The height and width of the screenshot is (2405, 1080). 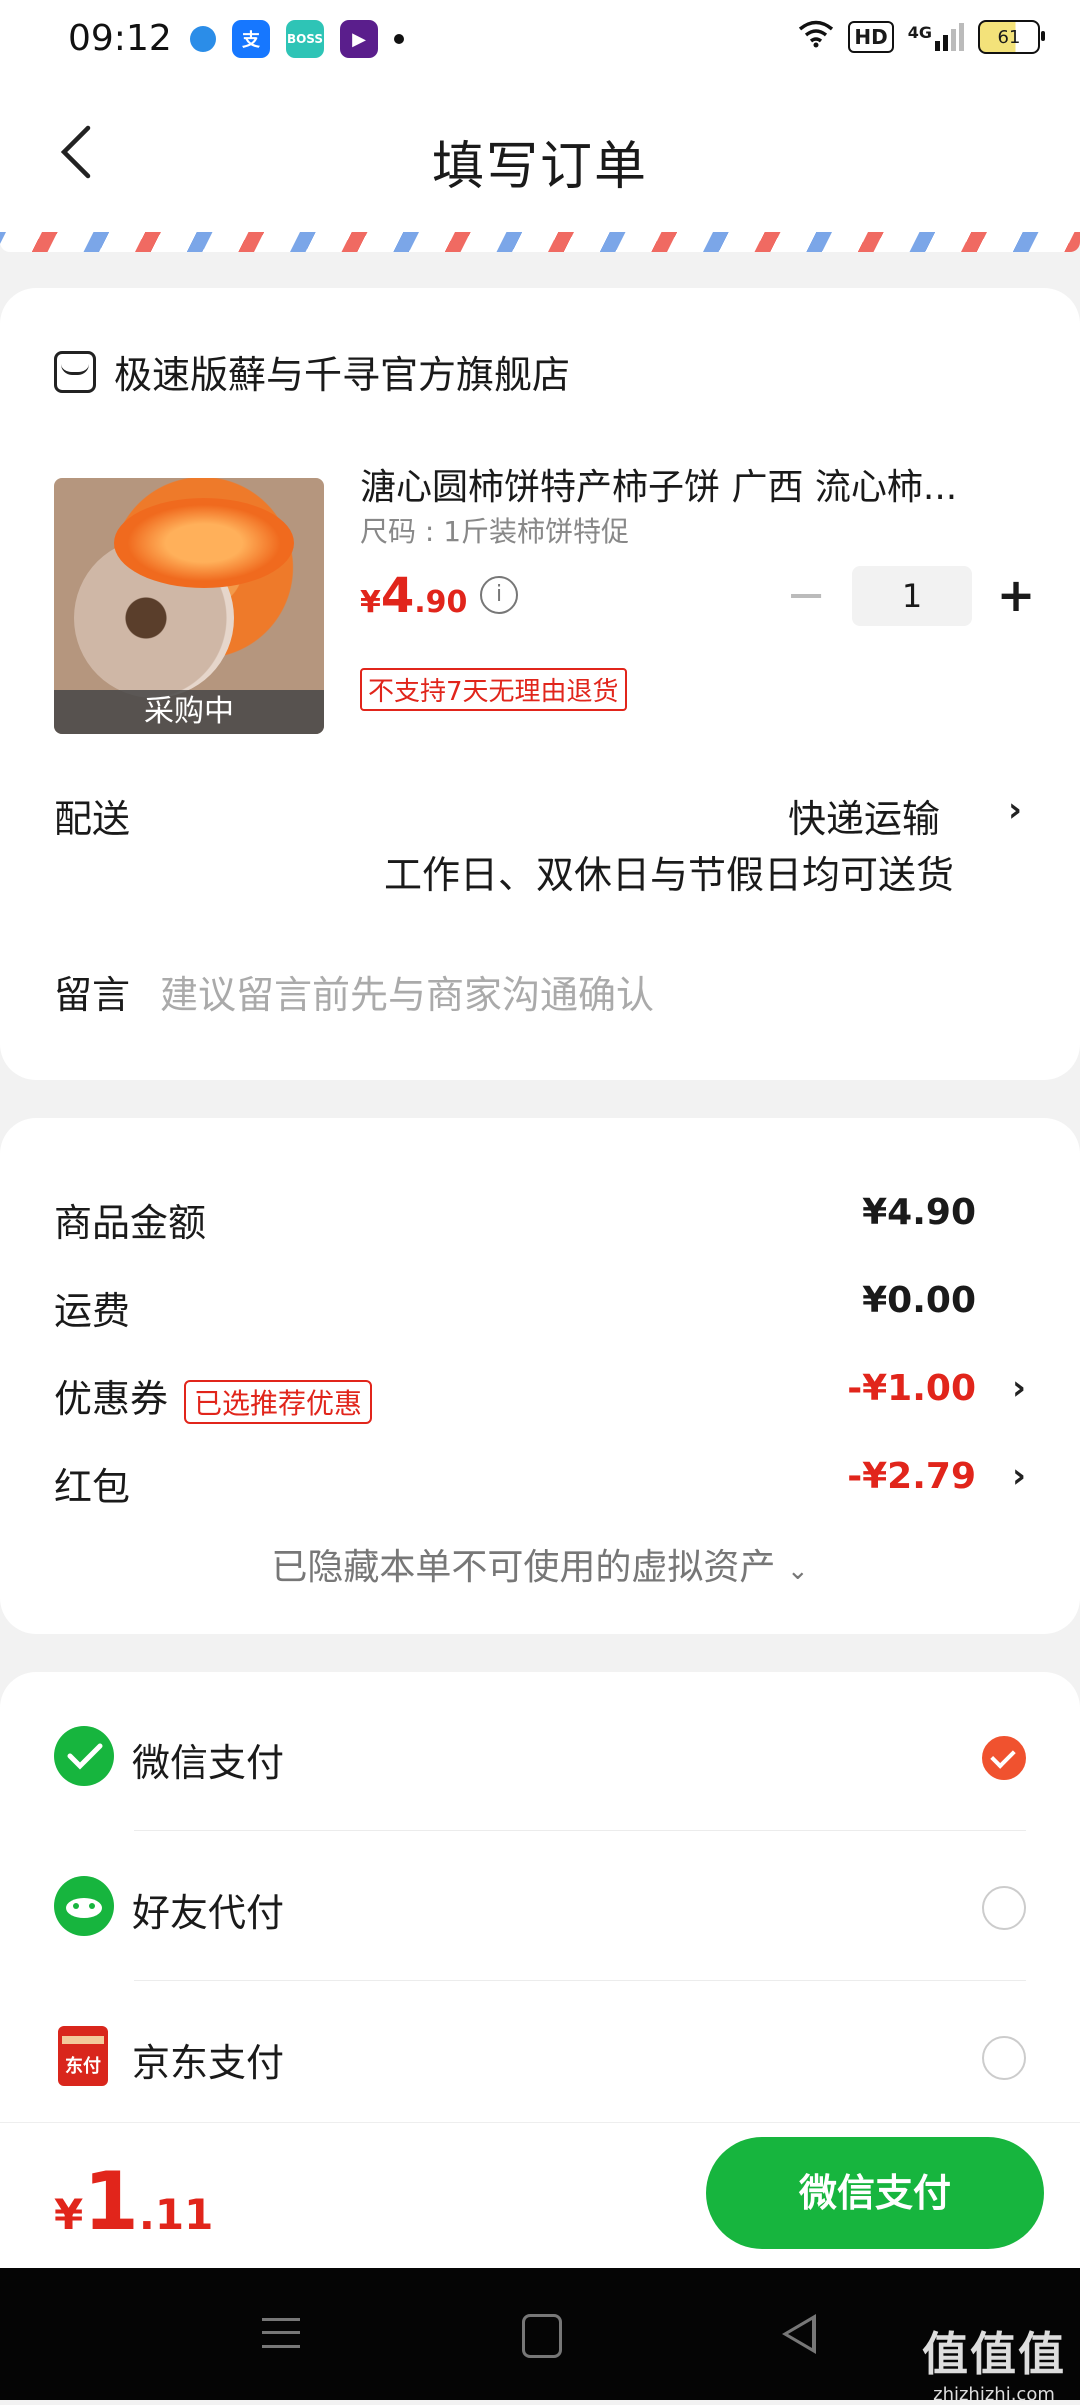 What do you see at coordinates (540, 1902) in the screenshot?
I see `payment-option-friend: 好友代付` at bounding box center [540, 1902].